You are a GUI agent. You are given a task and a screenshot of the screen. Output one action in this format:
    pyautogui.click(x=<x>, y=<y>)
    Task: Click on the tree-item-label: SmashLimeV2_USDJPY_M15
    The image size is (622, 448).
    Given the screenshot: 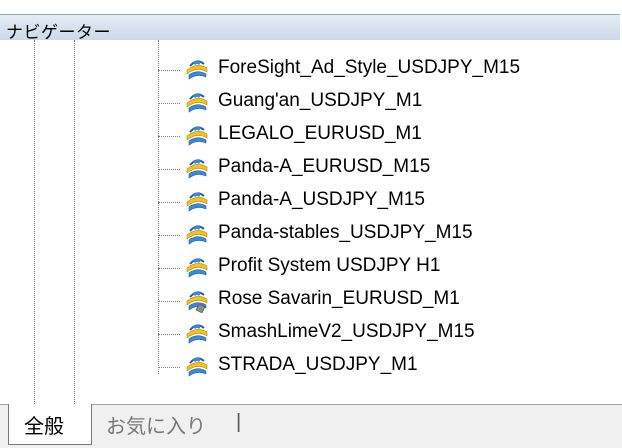 What is the action you would take?
    pyautogui.click(x=346, y=331)
    